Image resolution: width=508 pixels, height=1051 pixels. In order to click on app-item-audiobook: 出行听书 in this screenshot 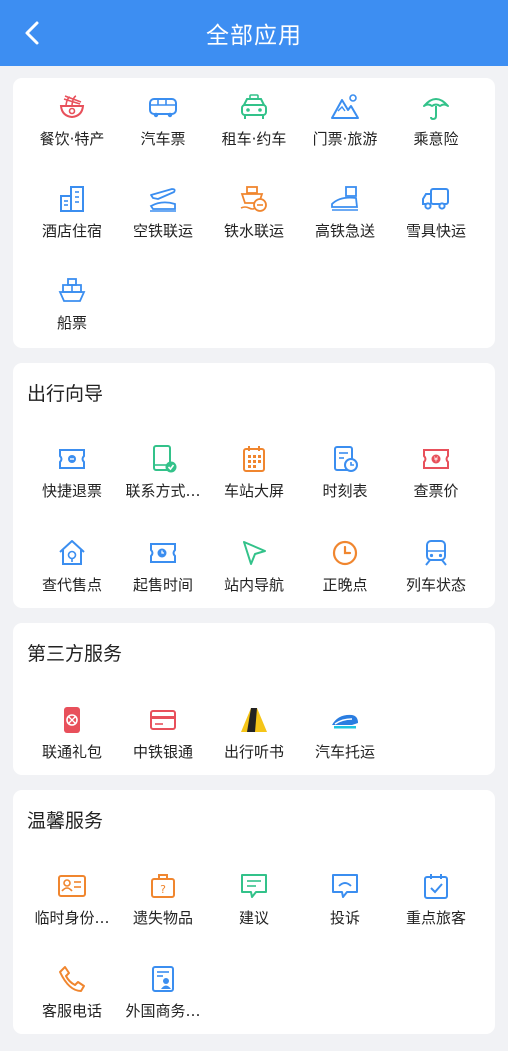, I will do `click(254, 738)`.